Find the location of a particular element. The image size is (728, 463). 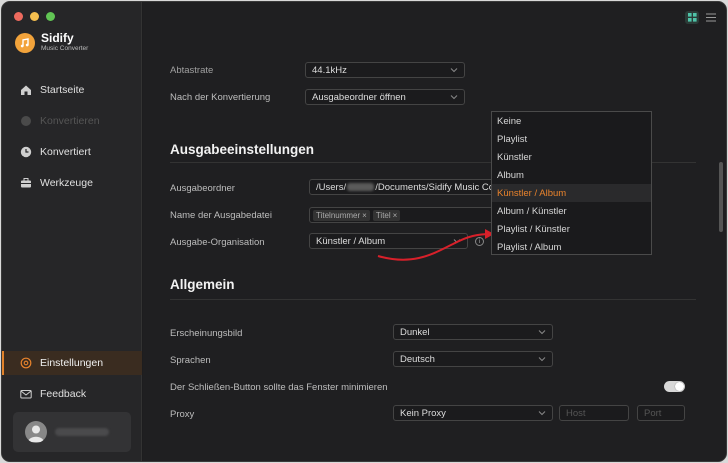

dropdown-option: Playlist / Album is located at coordinates (571, 247).